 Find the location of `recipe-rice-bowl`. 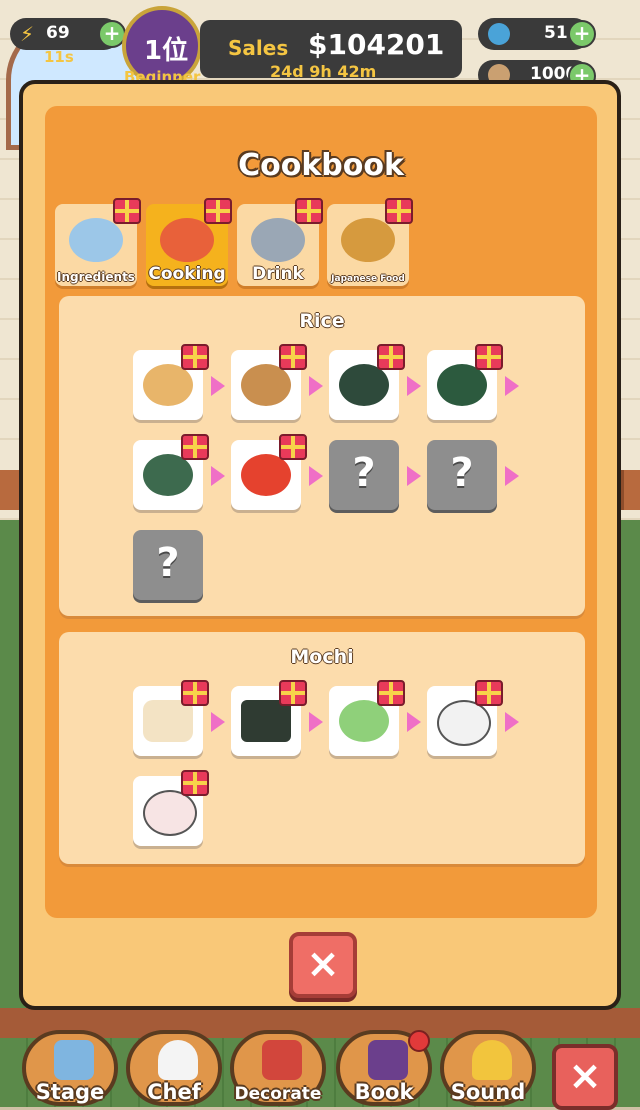

recipe-rice-bowl is located at coordinates (269, 382).